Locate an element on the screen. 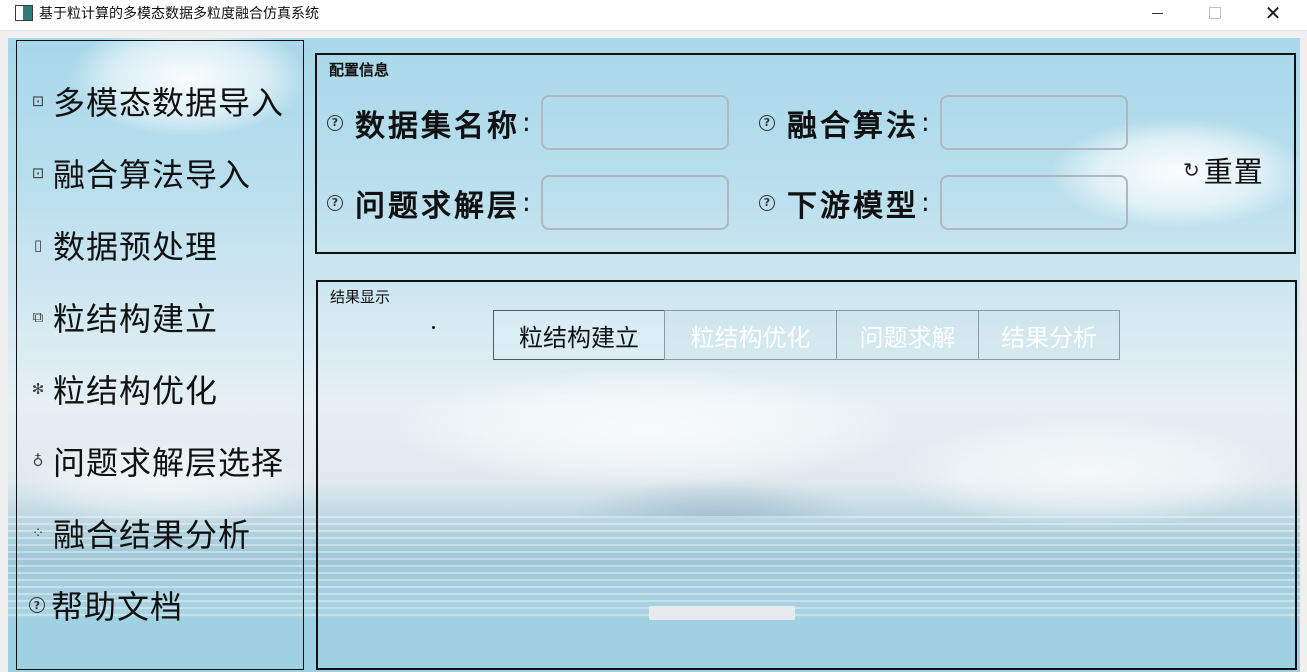 The width and height of the screenshot is (1307, 672). sidebar-item-label: 融合结果分析 is located at coordinates (152, 535).